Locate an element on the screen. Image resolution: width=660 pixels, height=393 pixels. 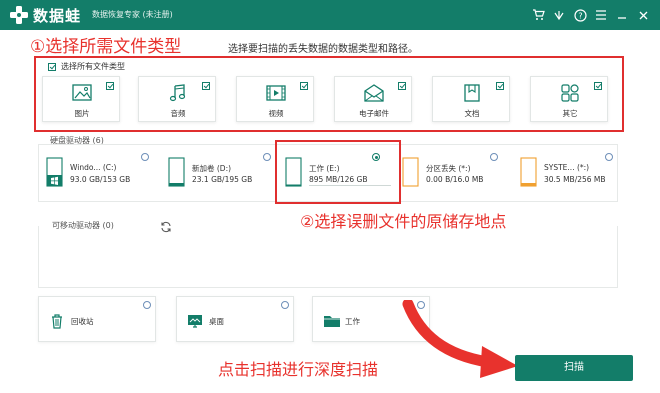
file-type-label: 音频 is located at coordinates (178, 113).